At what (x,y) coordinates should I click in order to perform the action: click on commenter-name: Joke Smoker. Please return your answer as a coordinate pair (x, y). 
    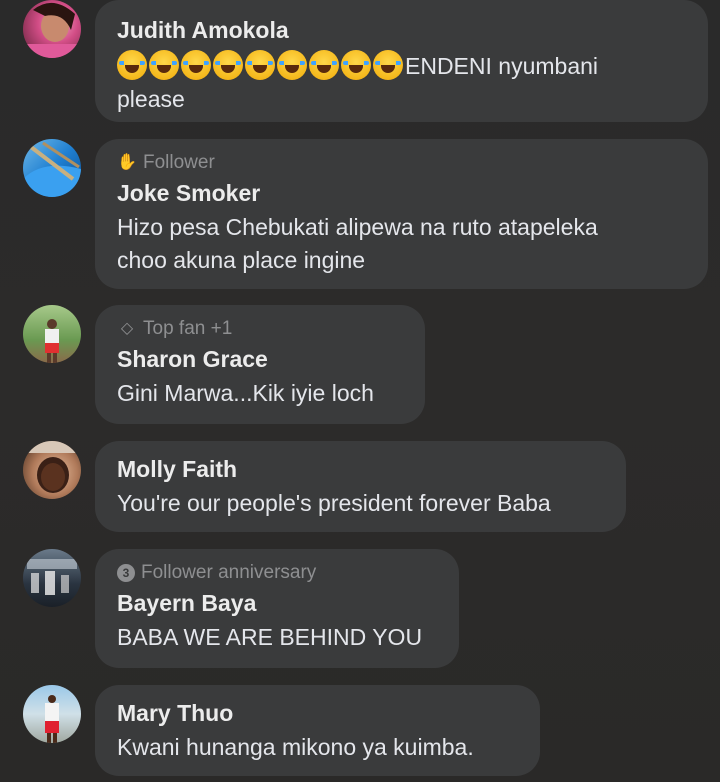
    Looking at the image, I should click on (401, 193).